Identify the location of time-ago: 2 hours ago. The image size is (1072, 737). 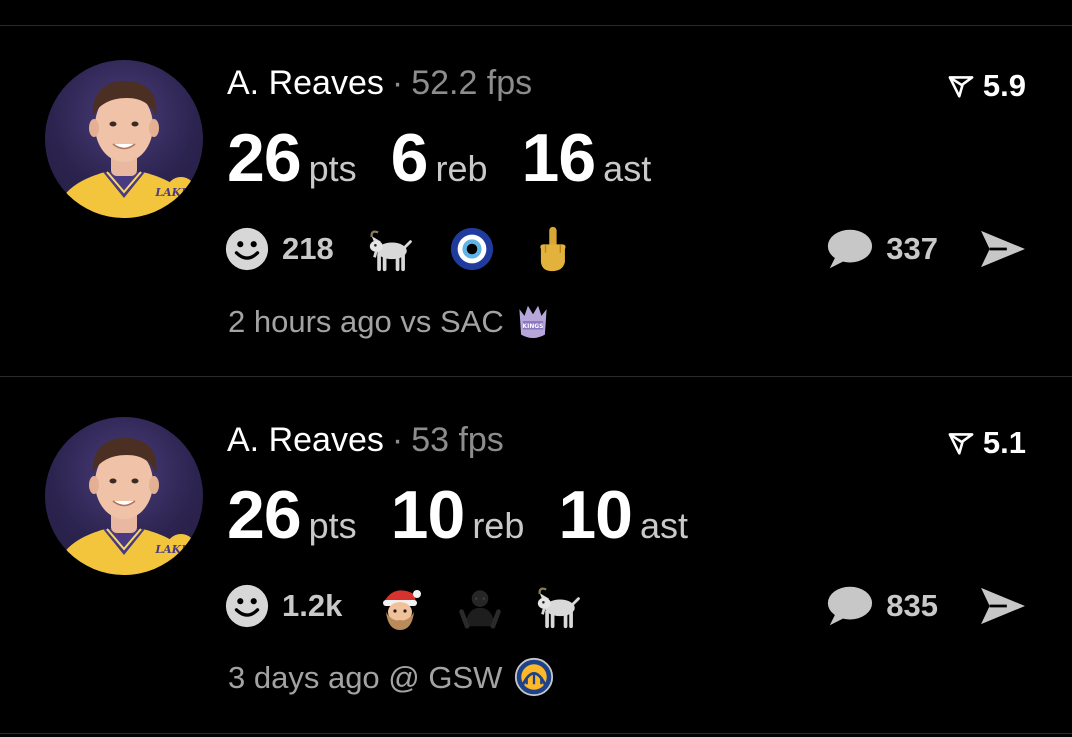
(310, 321).